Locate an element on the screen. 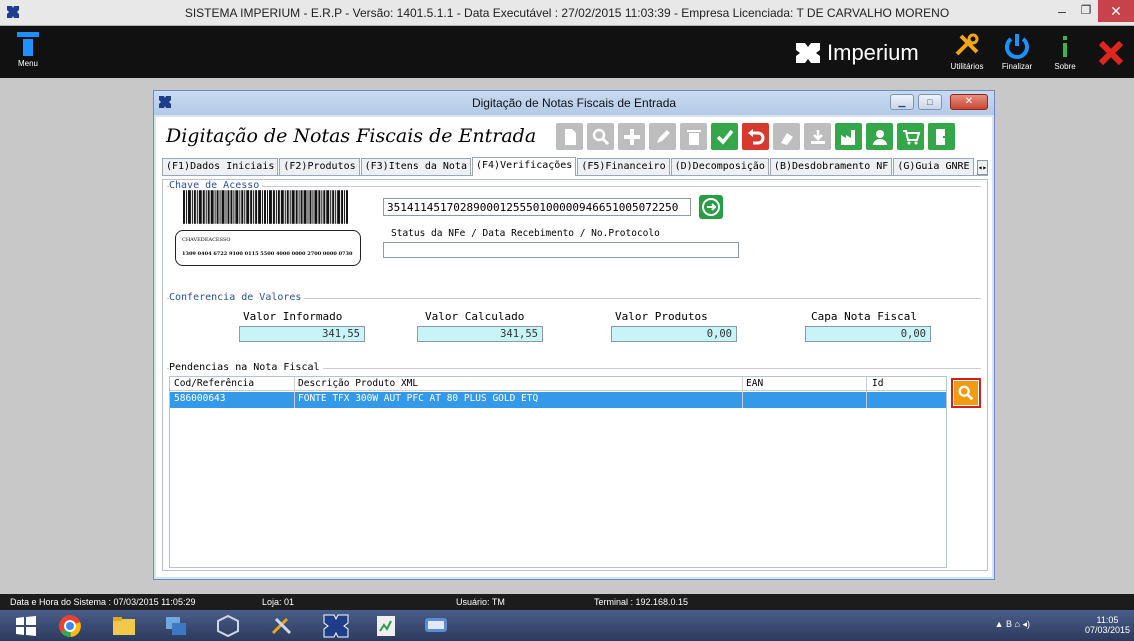 The height and width of the screenshot is (641, 1134). tray-date: 07/03/2015 is located at coordinates (1107, 630).